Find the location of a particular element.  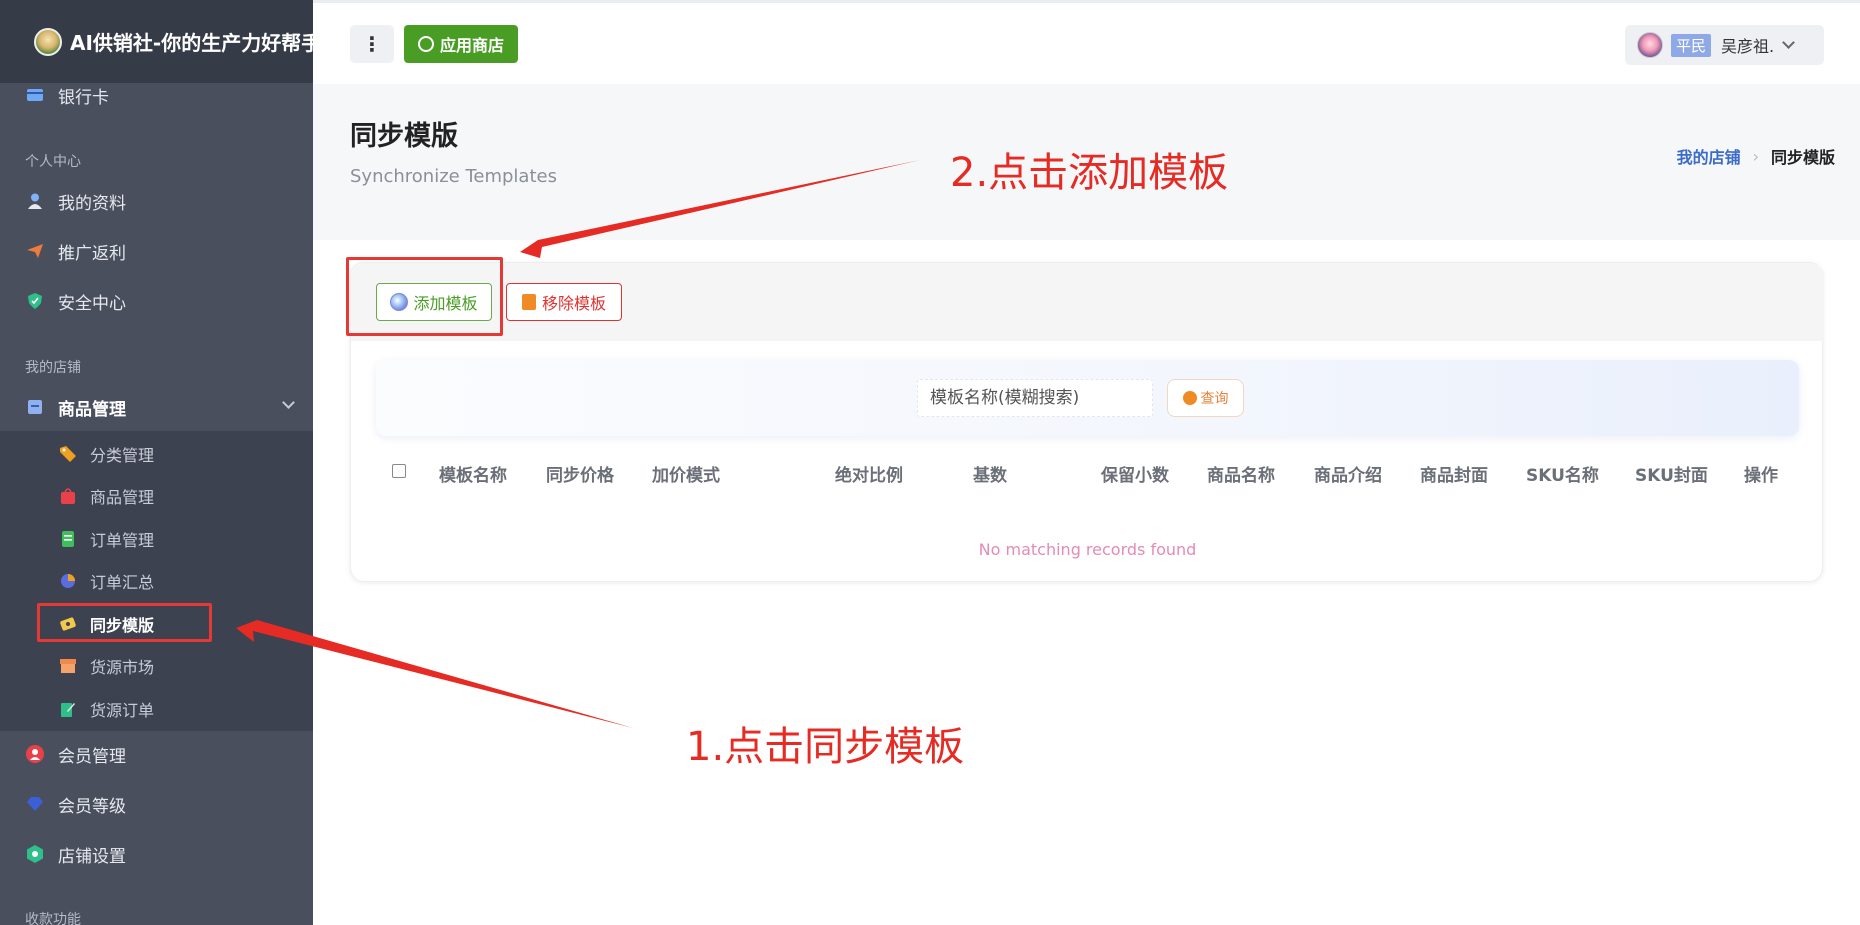

sub-item-order-summary: 订单汇总 is located at coordinates (156, 581).